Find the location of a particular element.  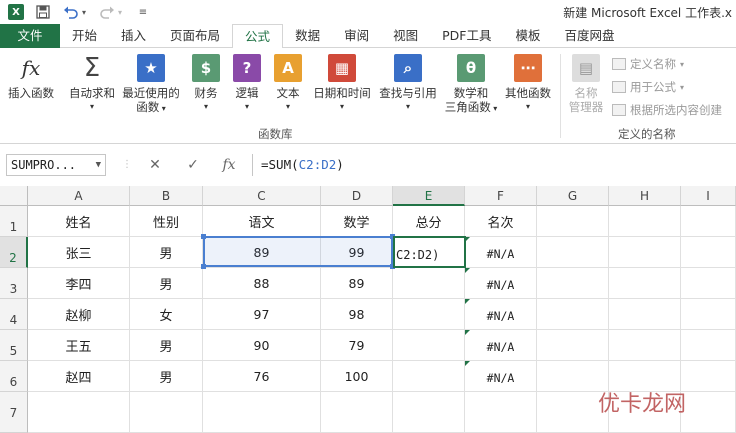

cell-f7 is located at coordinates (501, 412).